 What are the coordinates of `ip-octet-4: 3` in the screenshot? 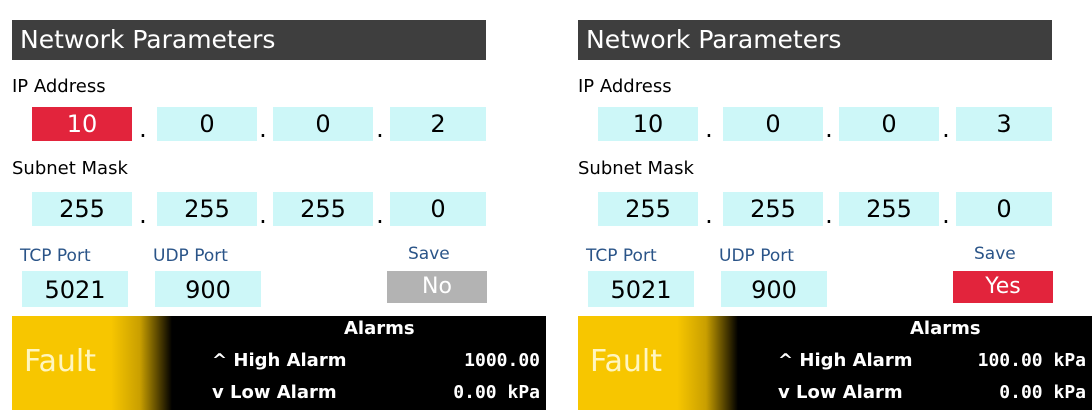 It's located at (1004, 124).